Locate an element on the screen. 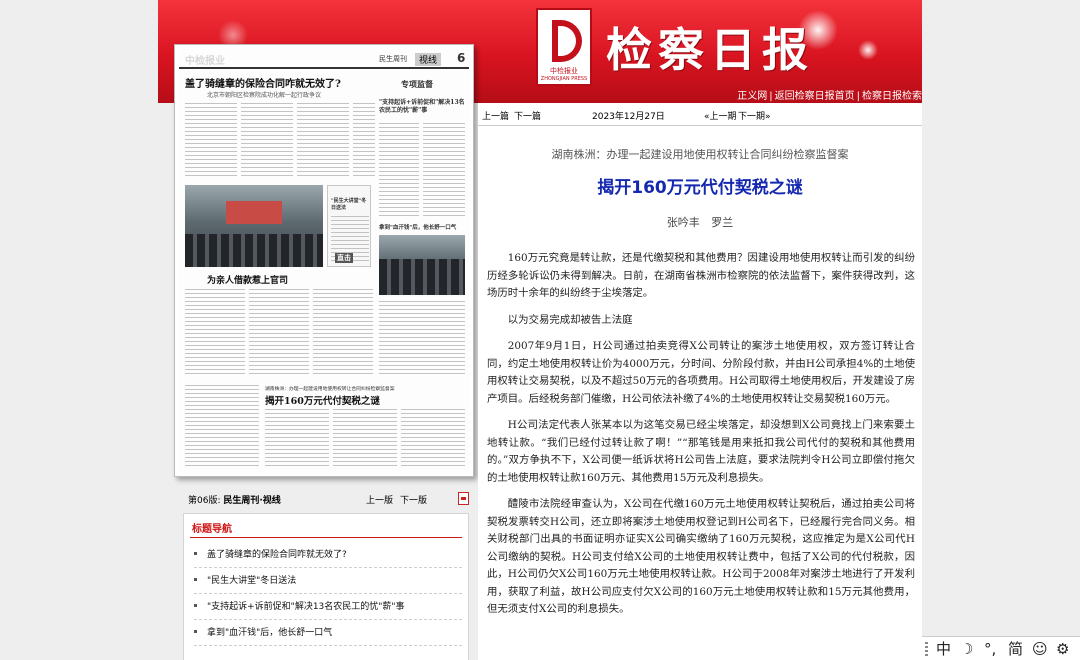 The width and height of the screenshot is (1080, 660). ime-script-toggle: 简 is located at coordinates (1015, 649).